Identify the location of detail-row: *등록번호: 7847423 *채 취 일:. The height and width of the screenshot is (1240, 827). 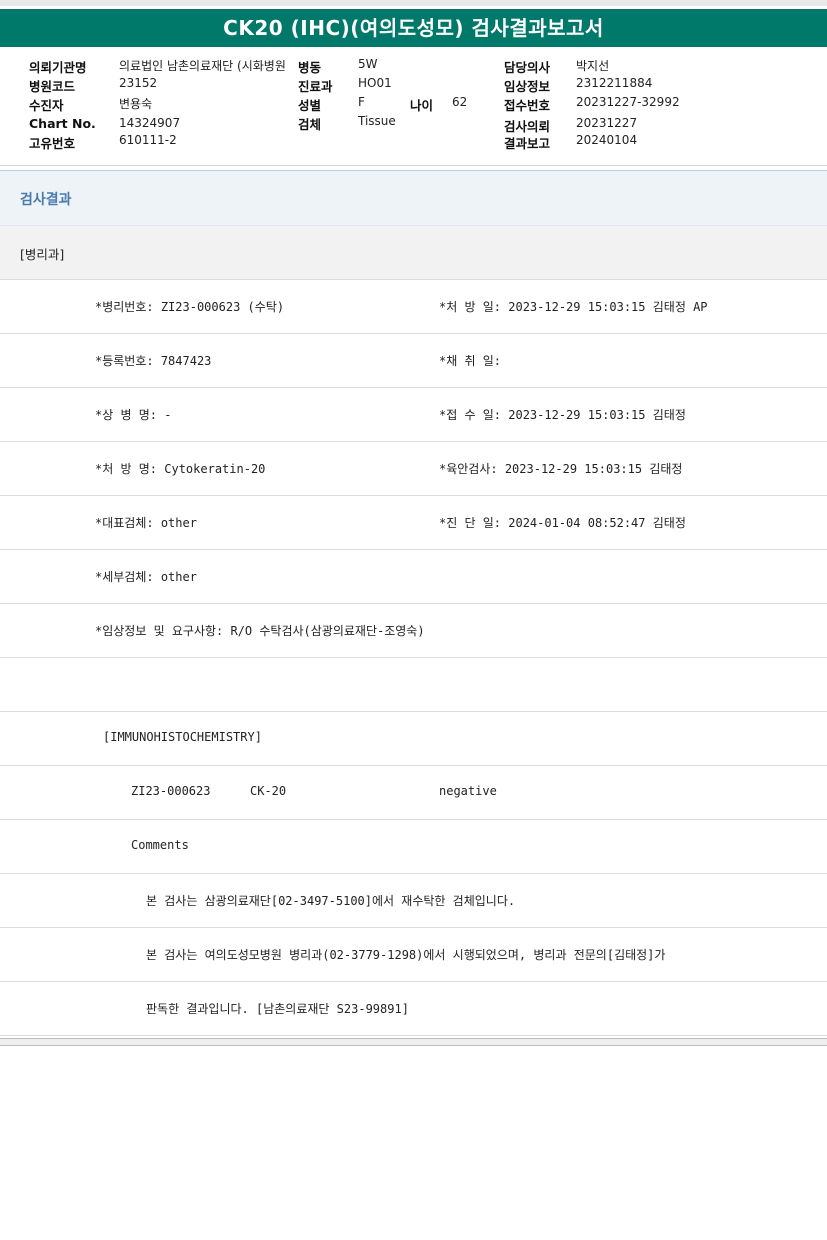
(413, 361).